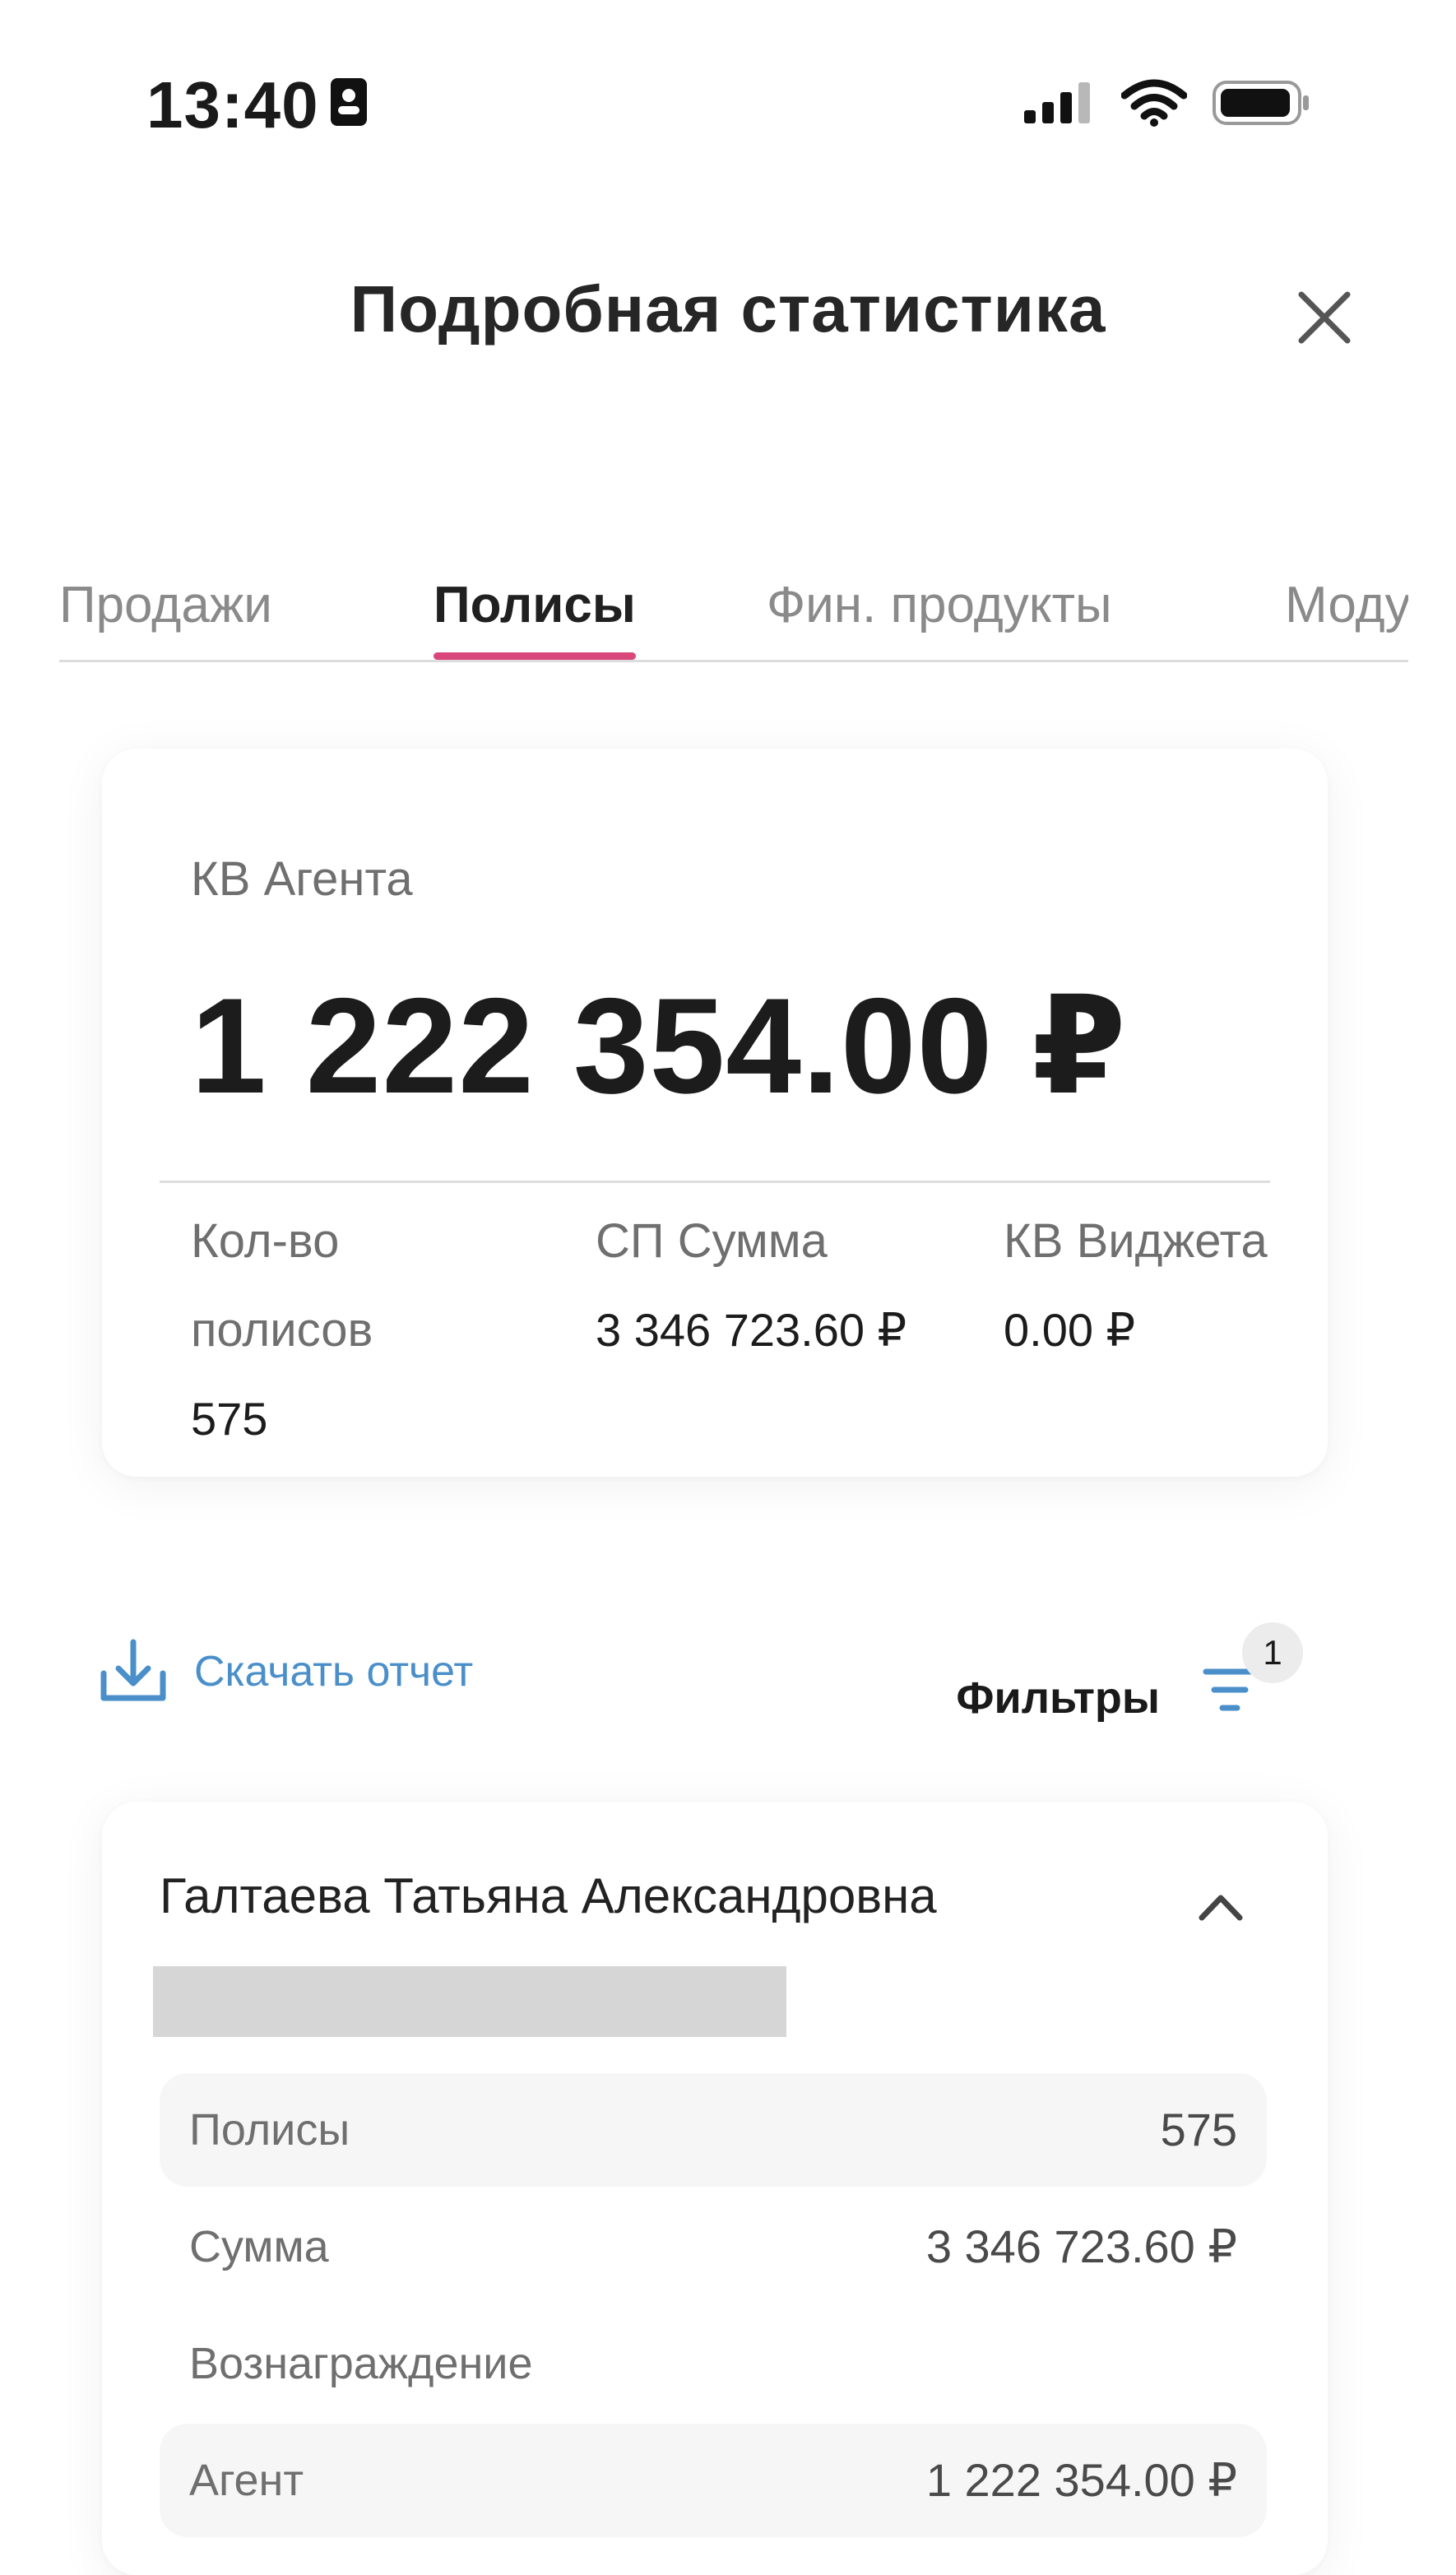 This screenshot has height=2575, width=1456. I want to click on tab-modules: Моду, so click(1346, 617).